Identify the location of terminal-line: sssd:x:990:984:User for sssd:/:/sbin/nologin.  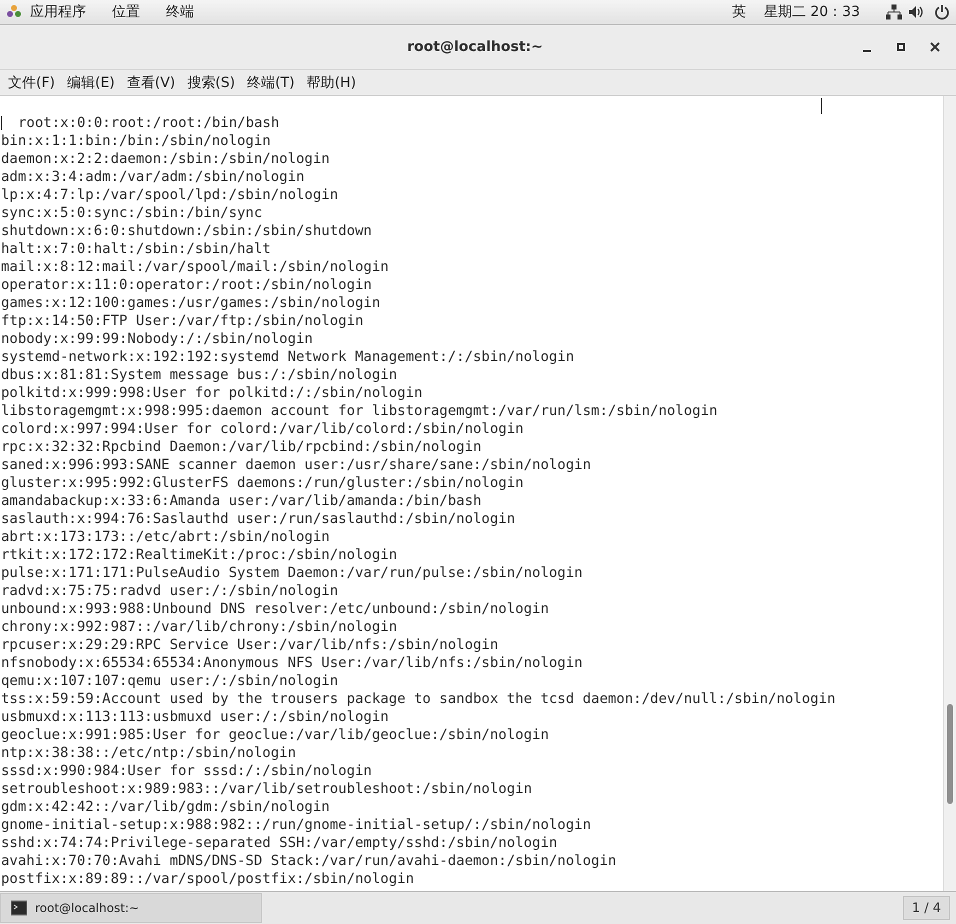
(186, 771).